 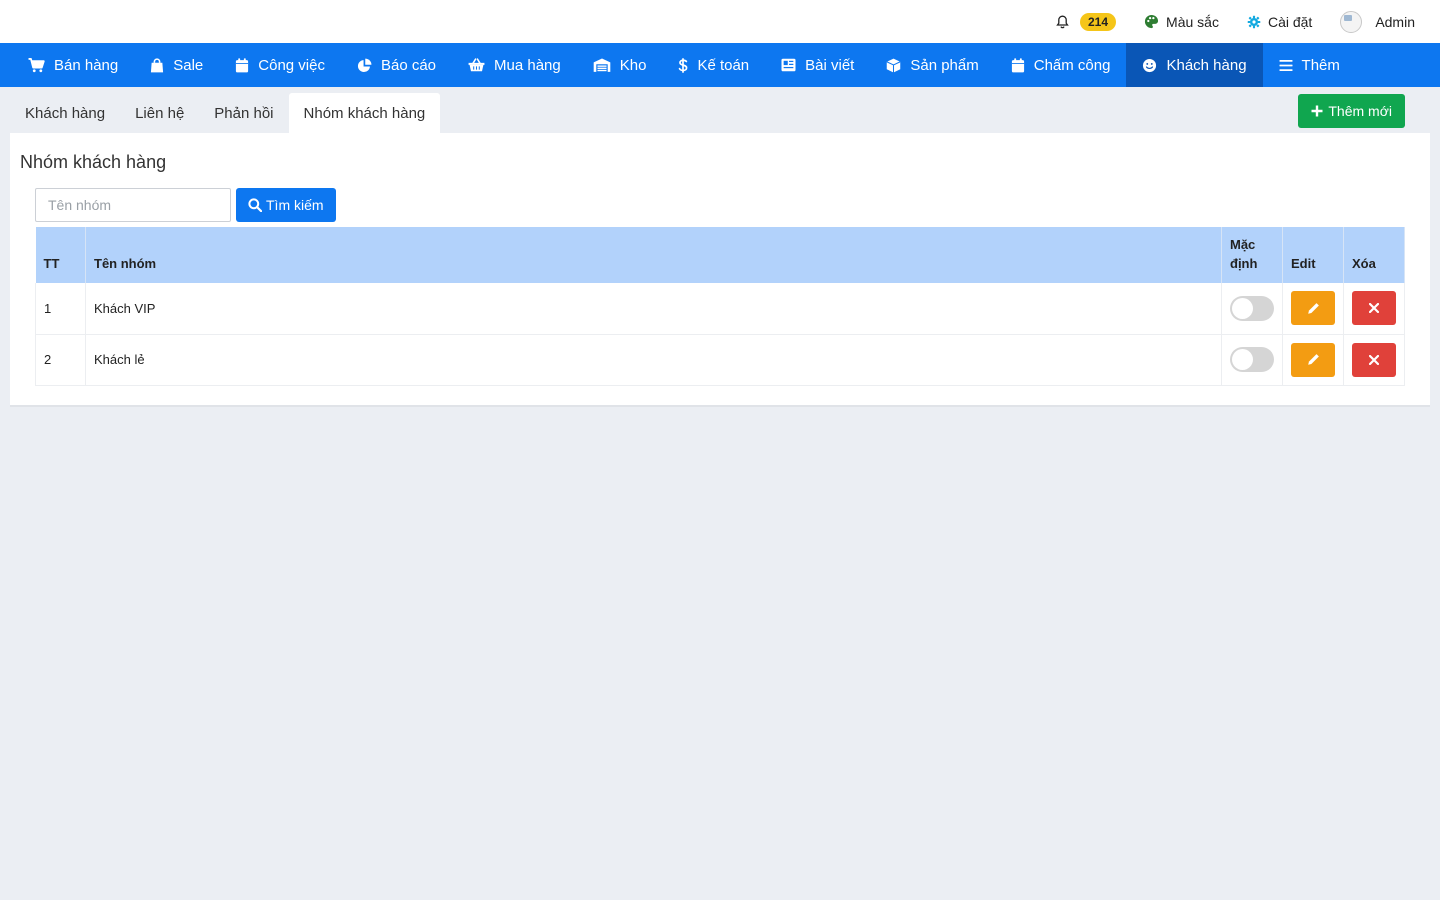 What do you see at coordinates (364, 65) in the screenshot?
I see `pie-chart-icon` at bounding box center [364, 65].